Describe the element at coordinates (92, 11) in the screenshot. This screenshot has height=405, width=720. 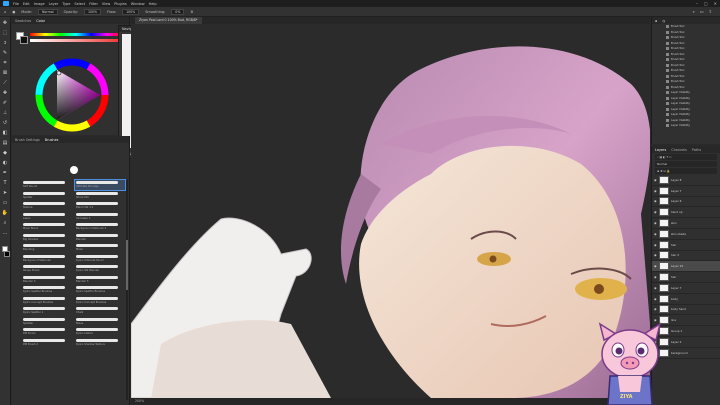
I see `opacity-field: 100%` at that location.